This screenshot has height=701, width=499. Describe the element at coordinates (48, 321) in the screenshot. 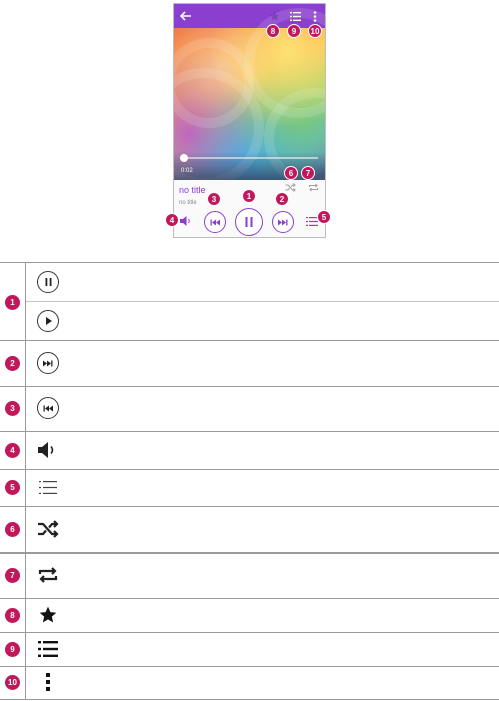

I see `play-icon` at that location.